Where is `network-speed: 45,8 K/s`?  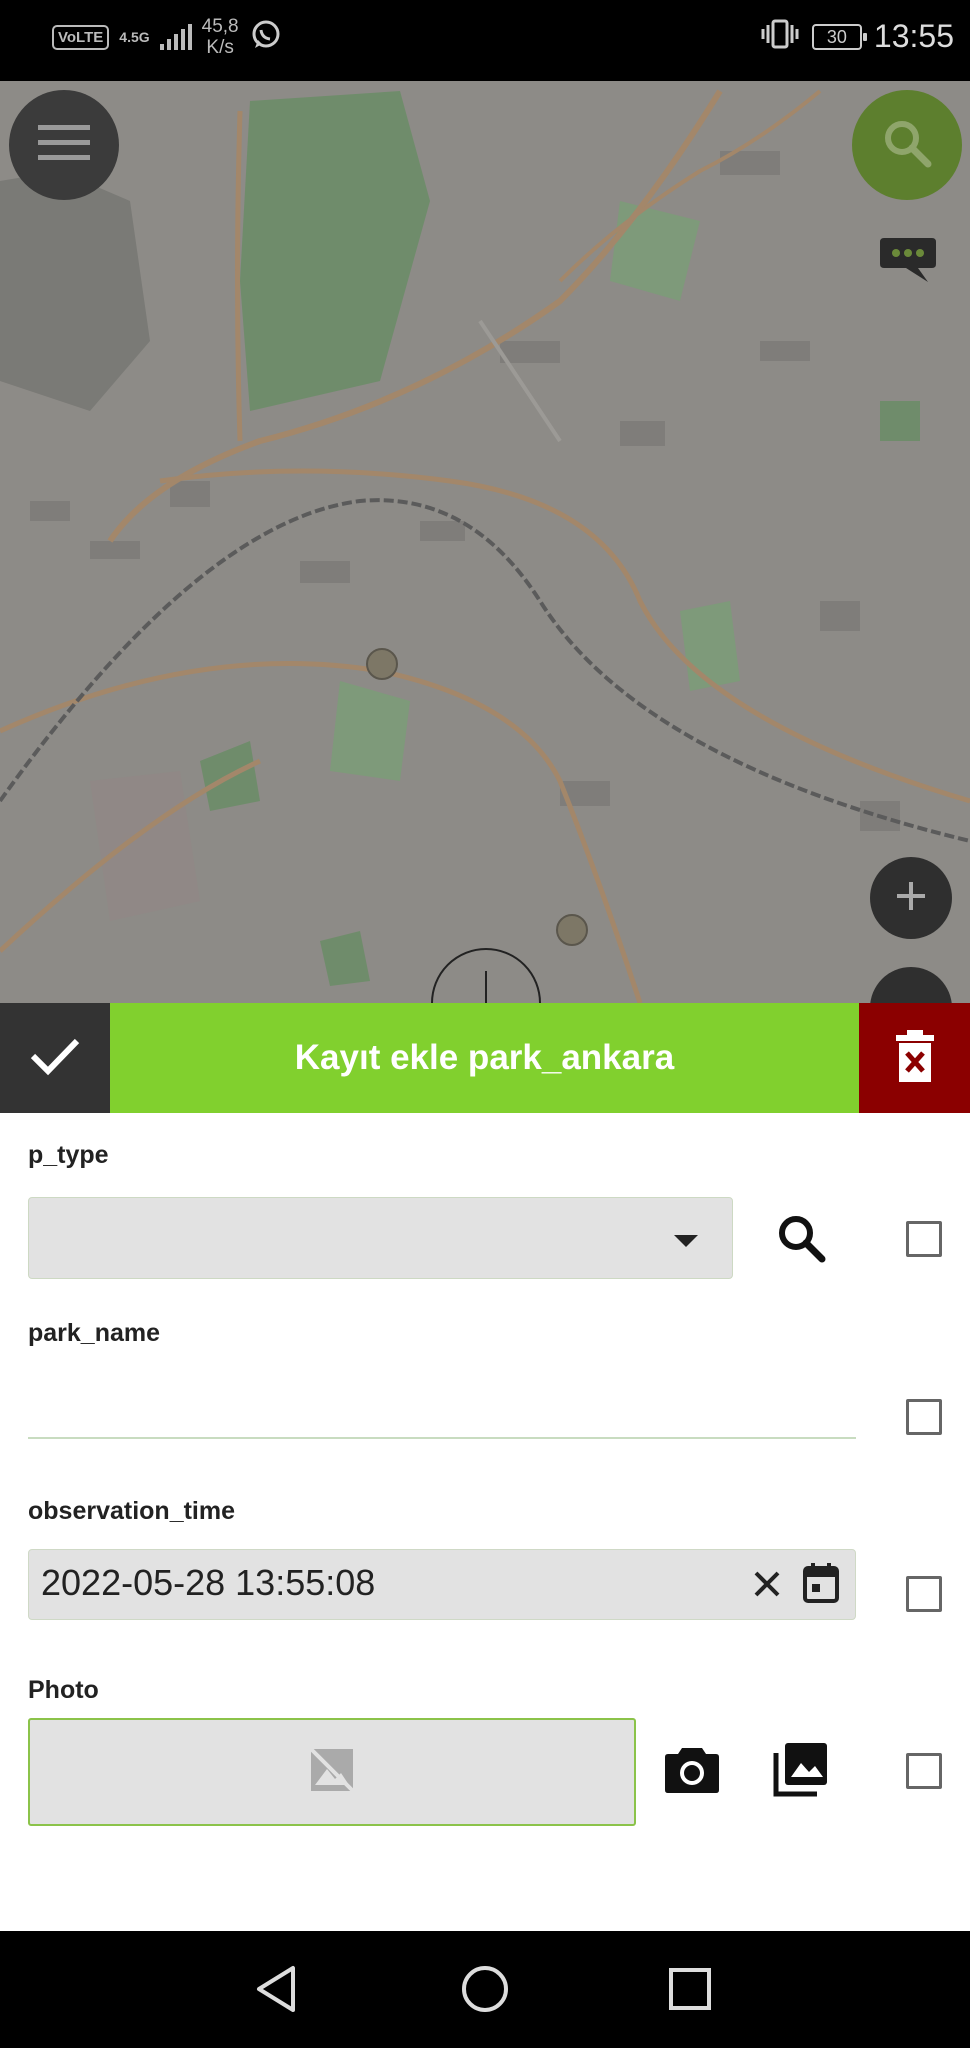 network-speed: 45,8 K/s is located at coordinates (220, 37).